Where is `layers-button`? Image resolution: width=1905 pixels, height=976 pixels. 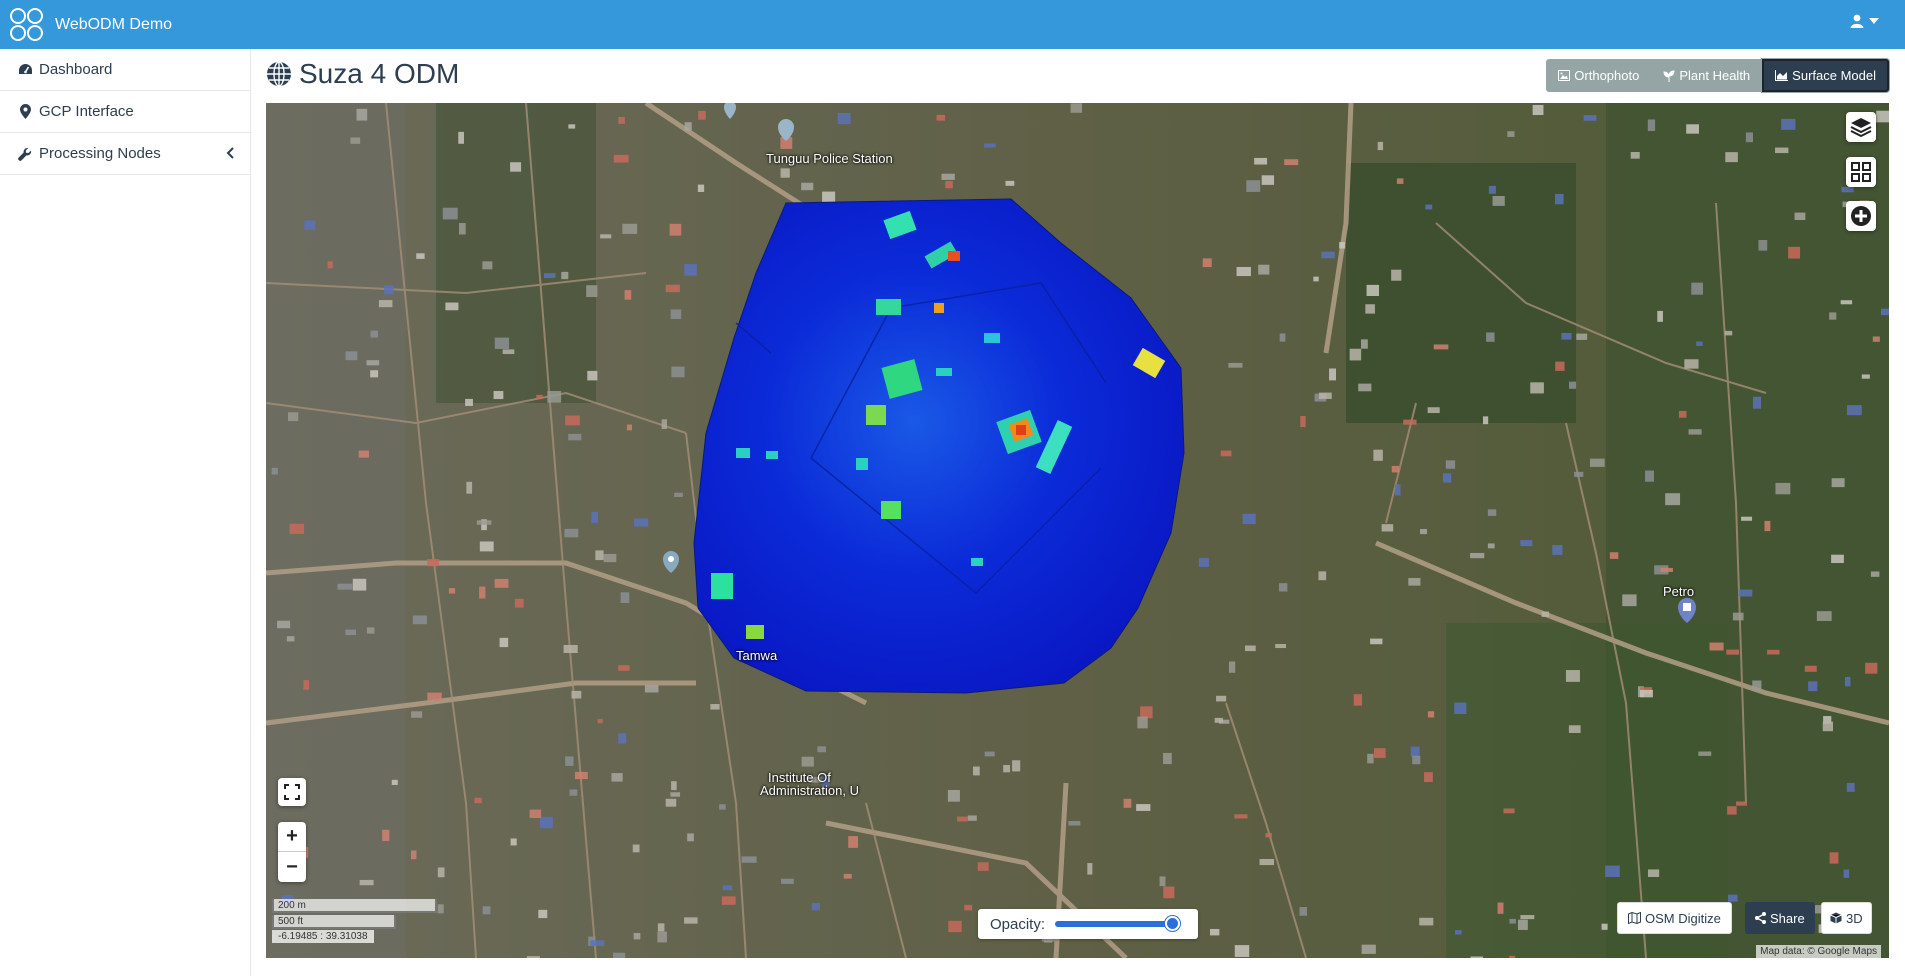 layers-button is located at coordinates (1861, 127).